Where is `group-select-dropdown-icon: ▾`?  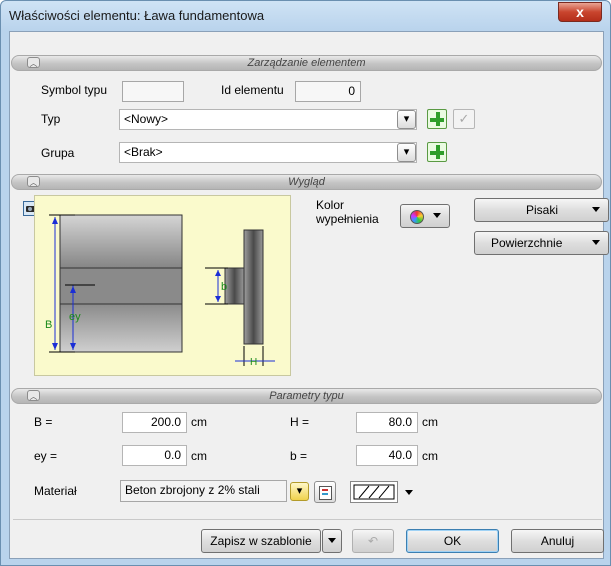 group-select-dropdown-icon: ▾ is located at coordinates (406, 152).